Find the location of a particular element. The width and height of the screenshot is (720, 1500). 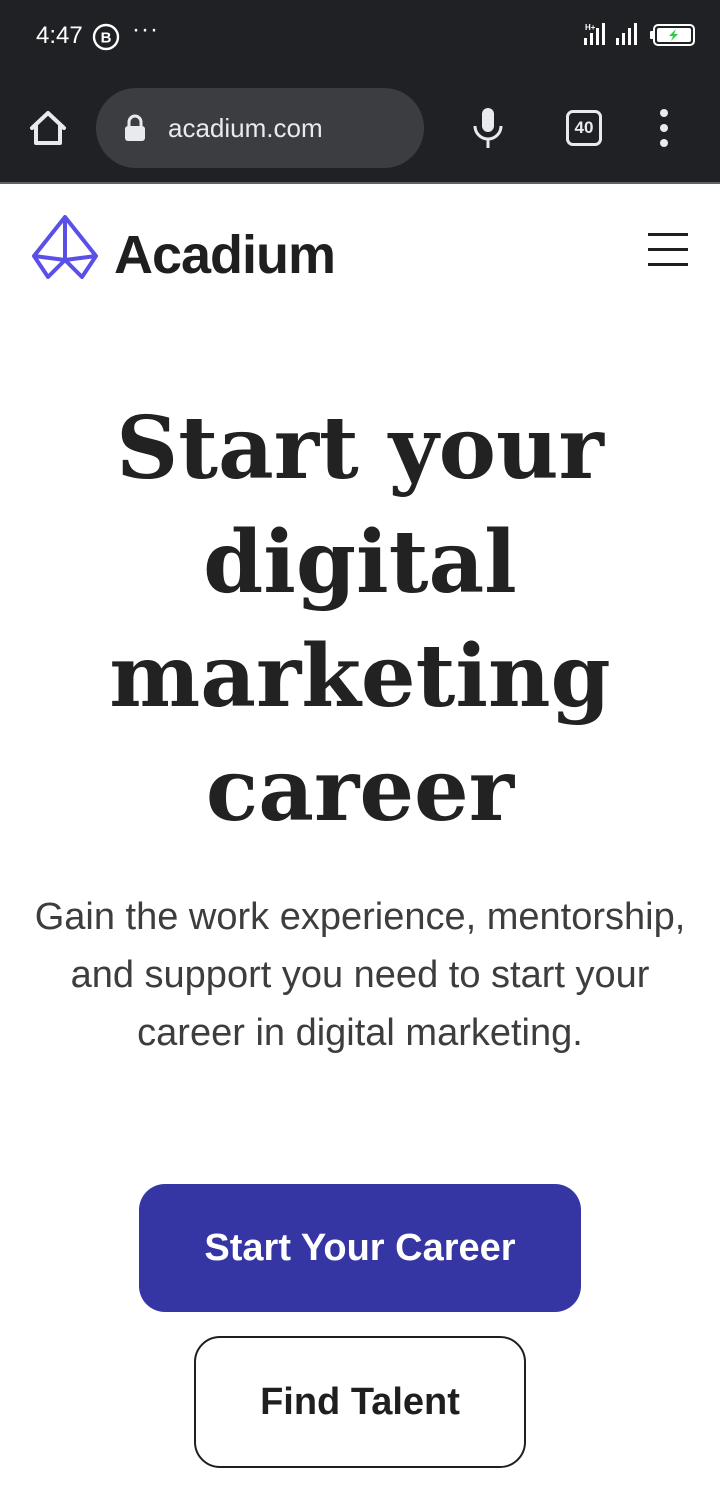

more-vert-icon is located at coordinates (664, 128).